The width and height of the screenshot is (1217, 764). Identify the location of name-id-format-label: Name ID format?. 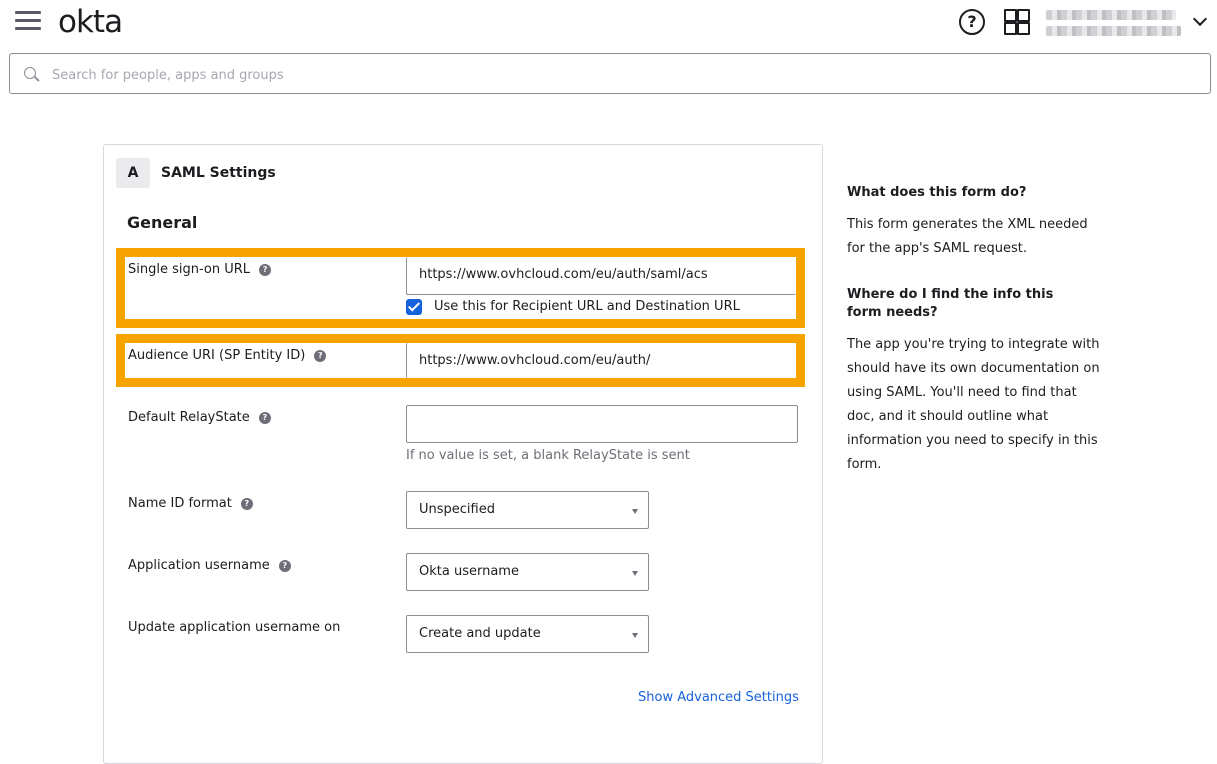
(190, 503).